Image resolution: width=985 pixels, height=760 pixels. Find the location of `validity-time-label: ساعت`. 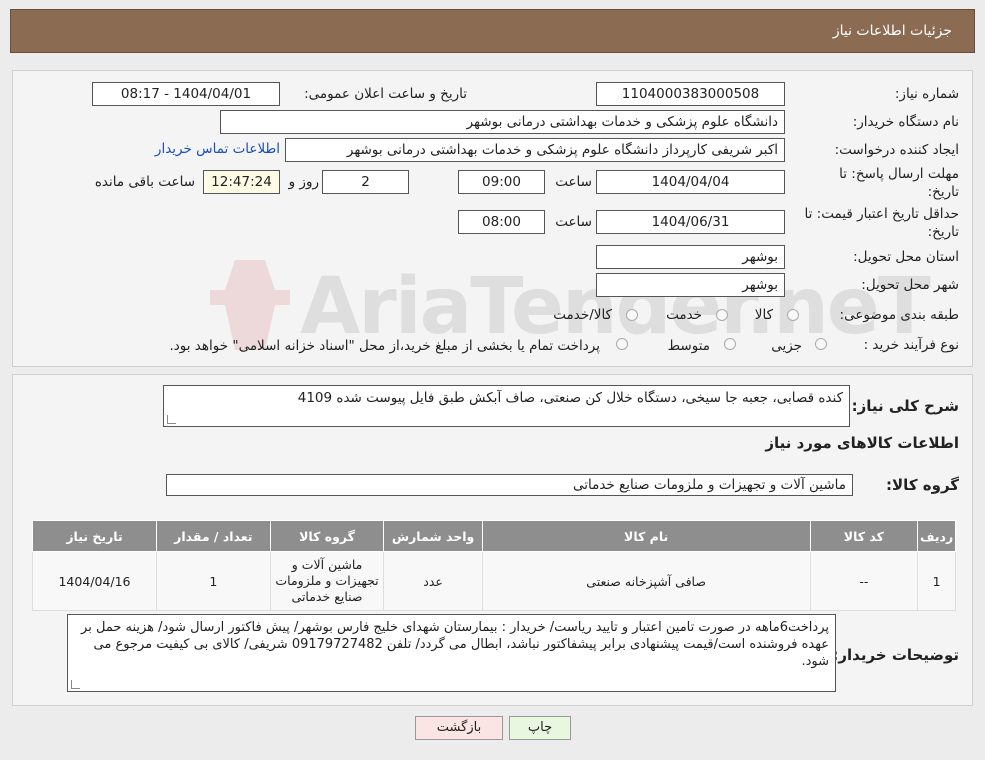

validity-time-label: ساعت is located at coordinates (573, 222).